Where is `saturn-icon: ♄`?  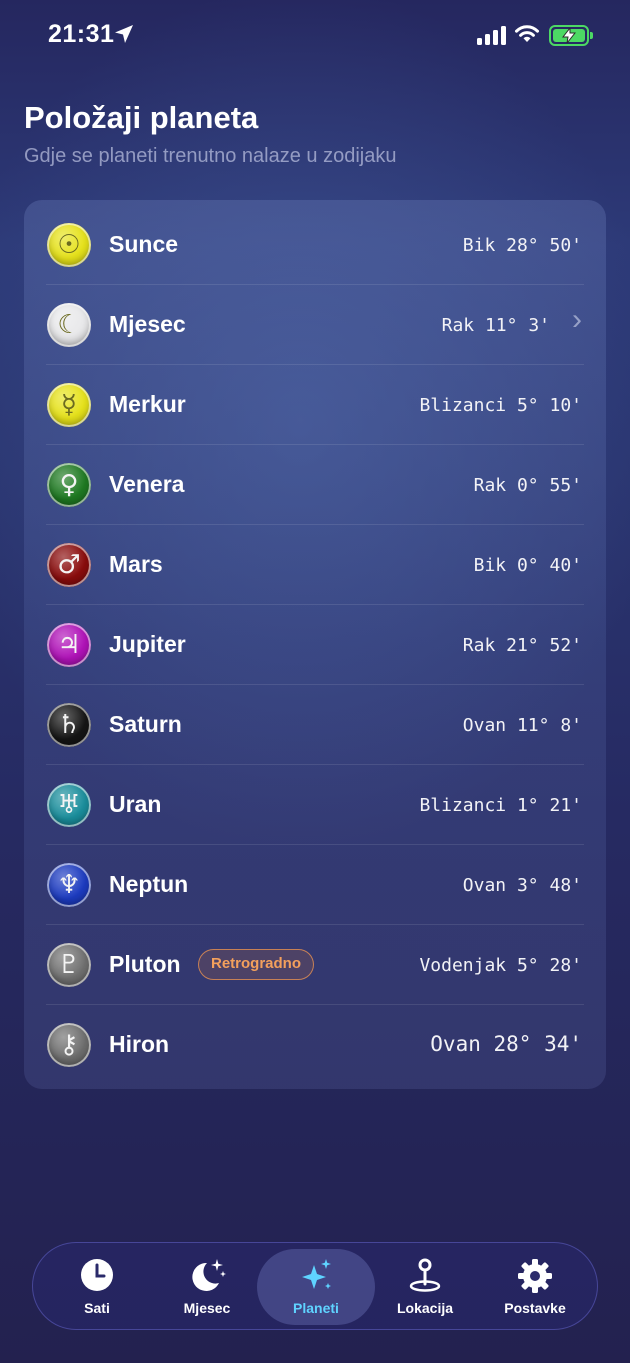 saturn-icon: ♄ is located at coordinates (69, 725).